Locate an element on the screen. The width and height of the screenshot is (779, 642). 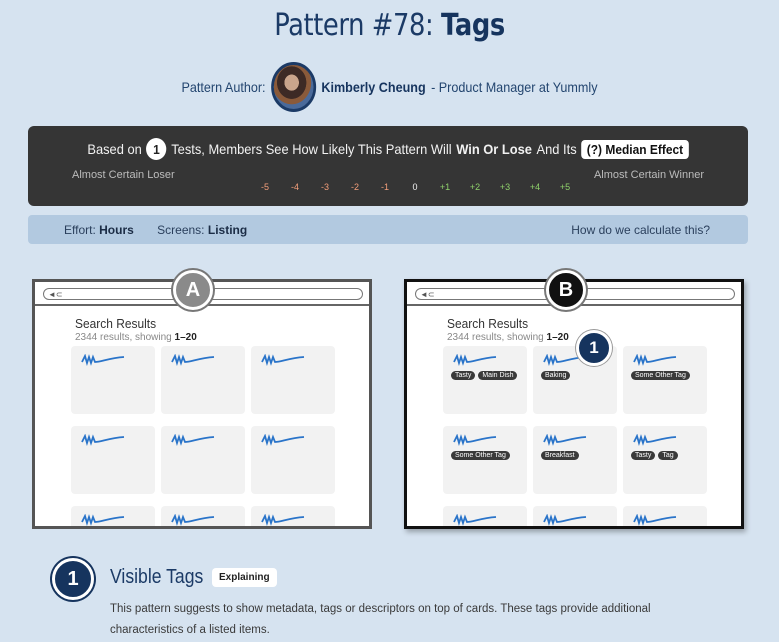
scale-tick: -4 is located at coordinates (294, 187).